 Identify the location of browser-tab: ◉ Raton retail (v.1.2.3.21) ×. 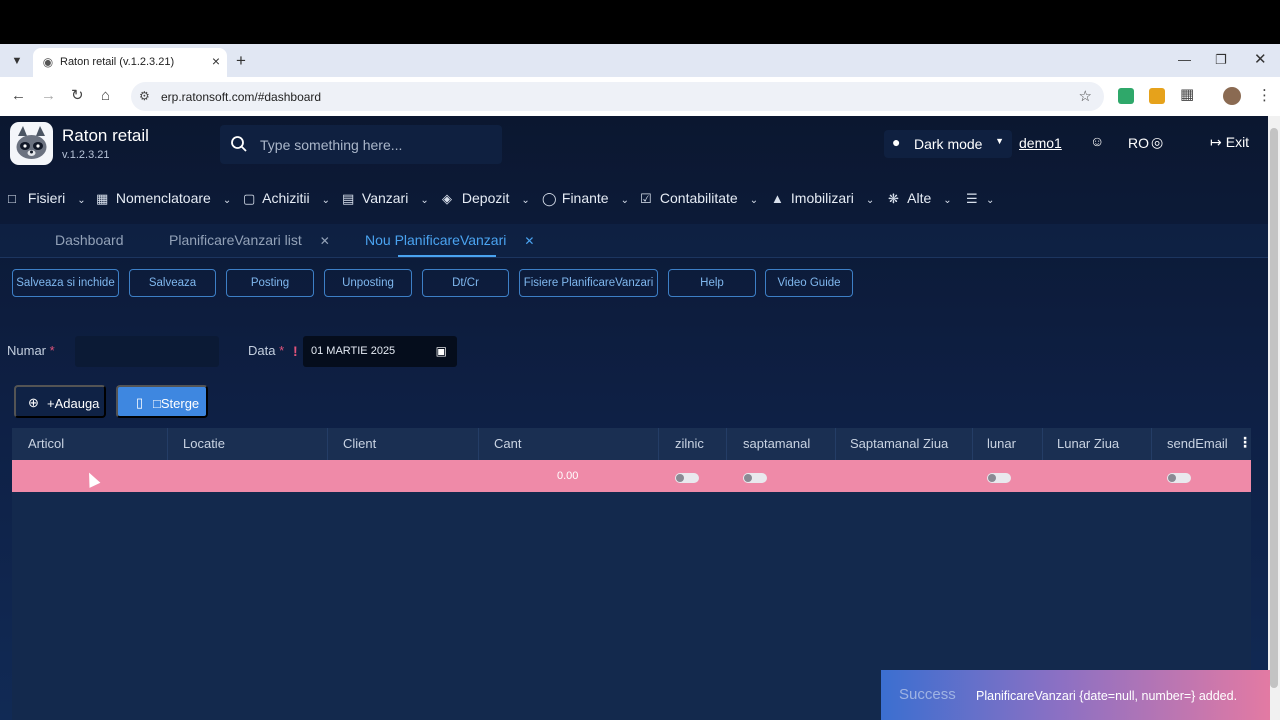
(130, 62).